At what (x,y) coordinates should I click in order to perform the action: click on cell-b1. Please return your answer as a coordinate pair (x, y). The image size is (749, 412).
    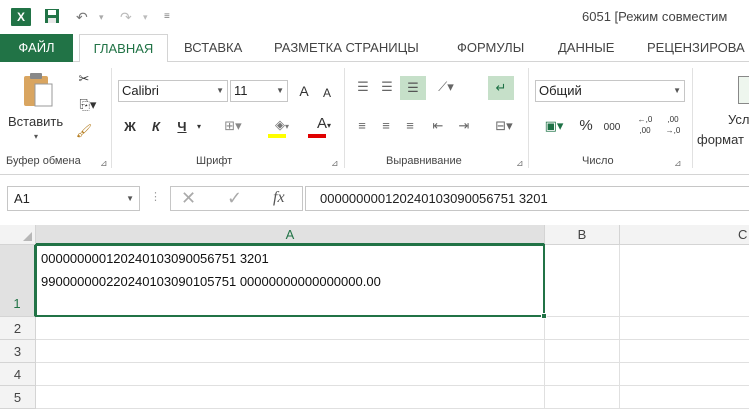
    Looking at the image, I should click on (582, 281).